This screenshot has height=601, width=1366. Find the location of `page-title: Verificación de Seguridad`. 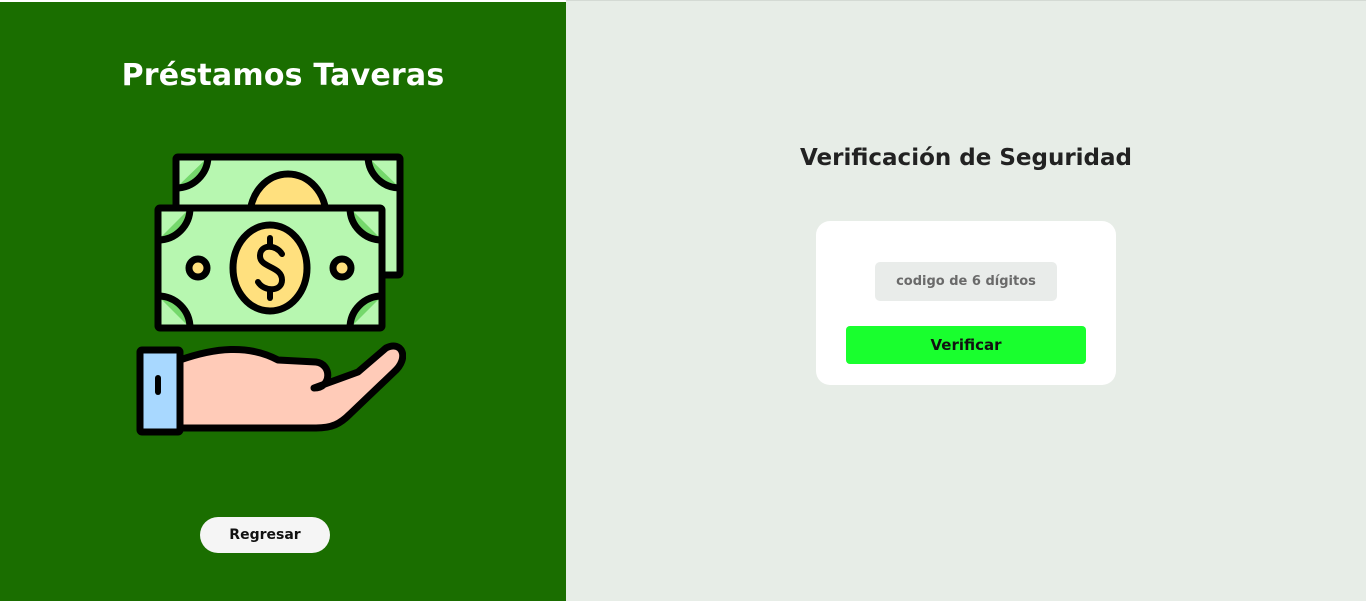

page-title: Verificación de Seguridad is located at coordinates (966, 158).